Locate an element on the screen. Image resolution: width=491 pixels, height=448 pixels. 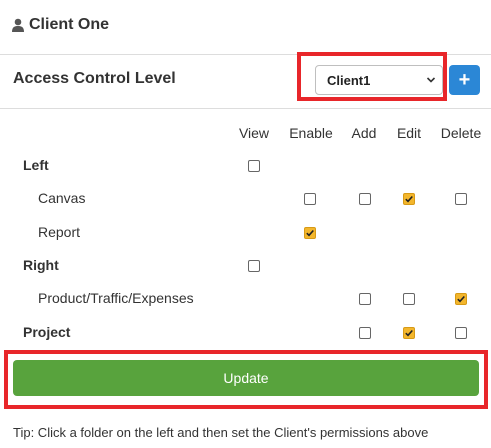
chevron-down-icon is located at coordinates (431, 80).